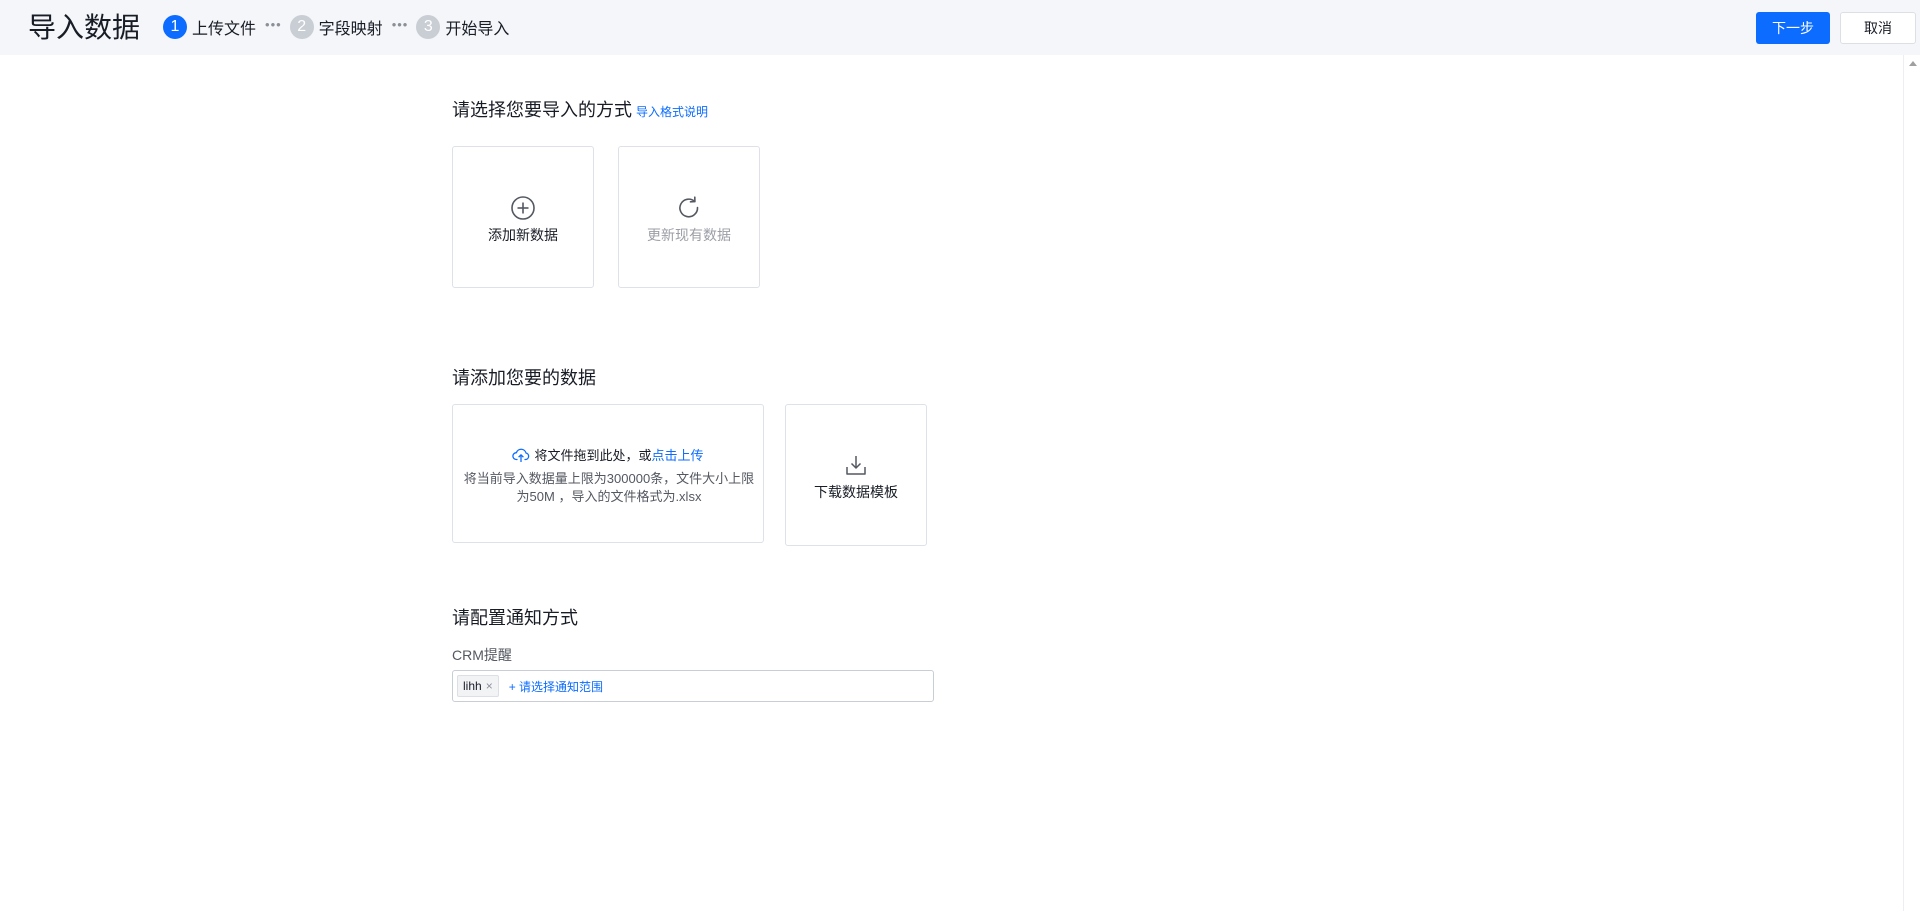  I want to click on next-step-button: 下一步, so click(1793, 28).